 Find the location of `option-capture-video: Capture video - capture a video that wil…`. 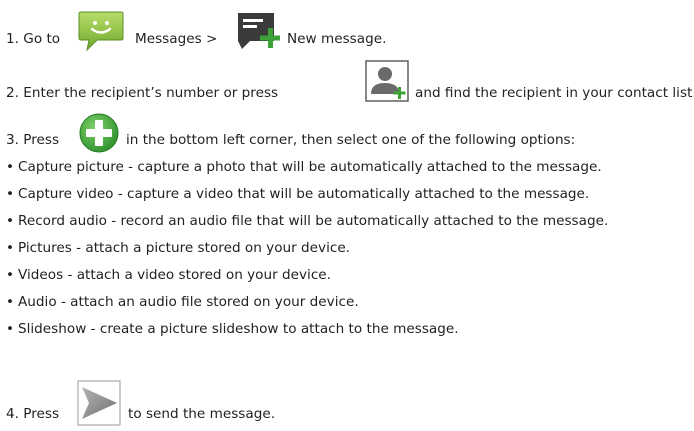

option-capture-video: Capture video - capture a video that wil… is located at coordinates (304, 194).